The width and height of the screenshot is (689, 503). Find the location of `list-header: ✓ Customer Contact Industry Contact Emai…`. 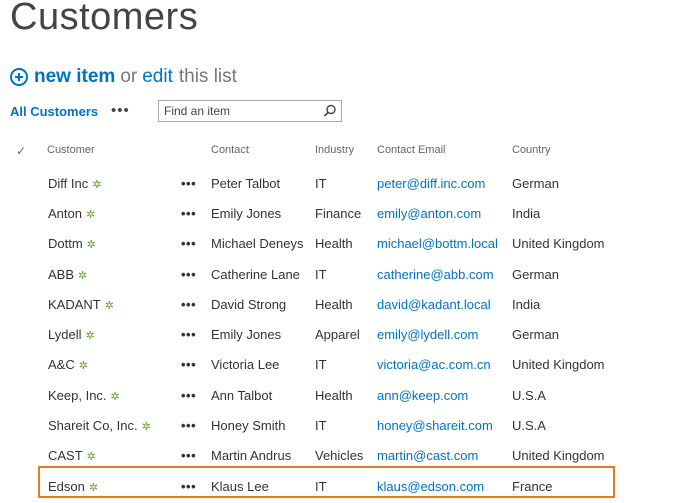

list-header: ✓ Customer Contact Industry Contact Emai… is located at coordinates (344, 150).